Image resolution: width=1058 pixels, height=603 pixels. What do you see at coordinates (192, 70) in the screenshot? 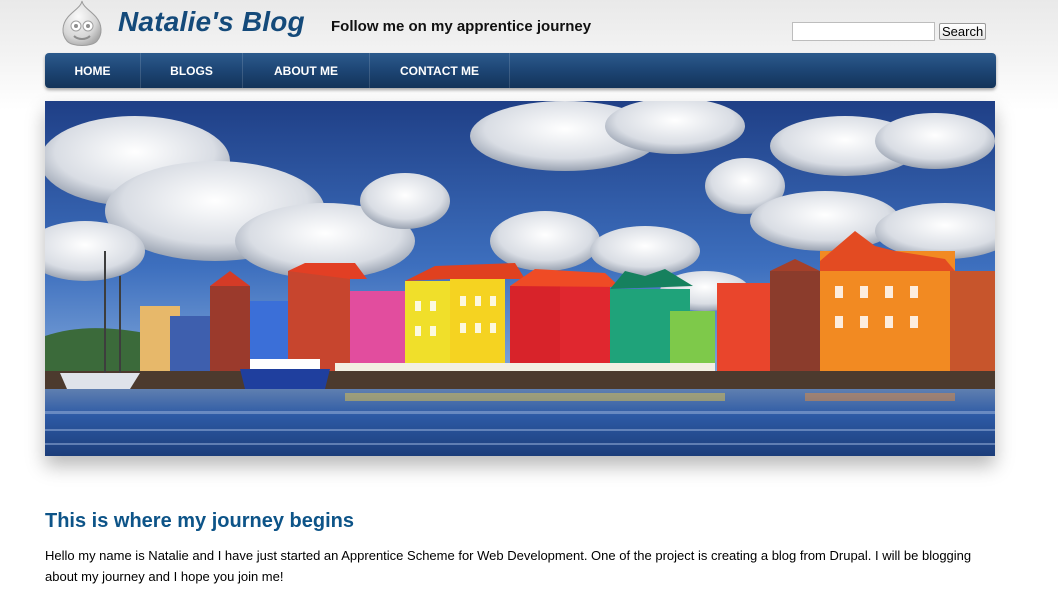
I see `nav-item-blogs: BLOGS` at bounding box center [192, 70].